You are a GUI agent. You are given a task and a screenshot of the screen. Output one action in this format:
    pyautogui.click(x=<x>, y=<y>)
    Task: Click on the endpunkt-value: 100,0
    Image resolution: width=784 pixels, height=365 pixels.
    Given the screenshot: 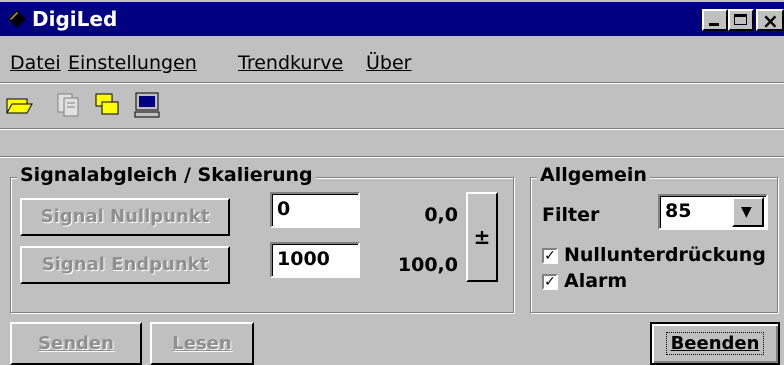 What is the action you would take?
    pyautogui.click(x=427, y=265)
    